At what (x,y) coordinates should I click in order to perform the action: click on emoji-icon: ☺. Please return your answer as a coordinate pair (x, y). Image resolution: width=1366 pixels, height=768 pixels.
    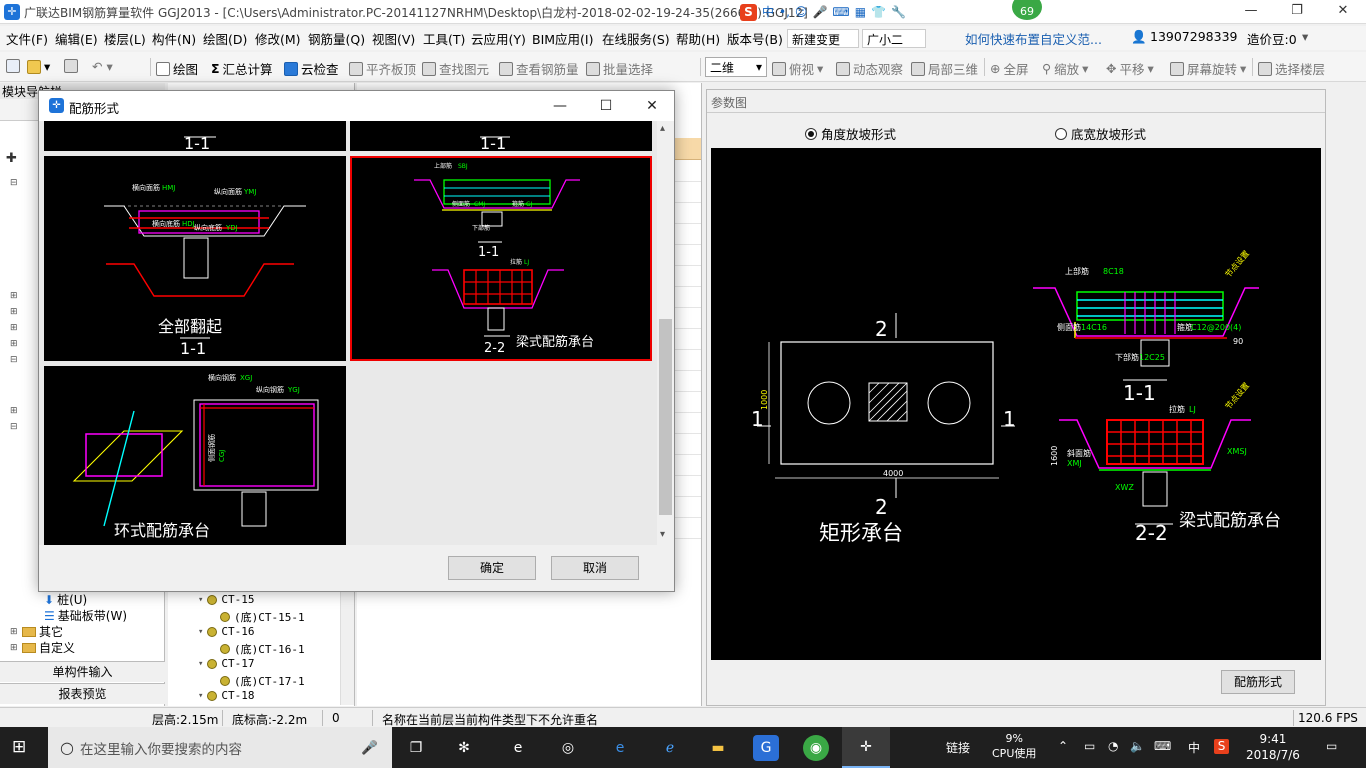
    Looking at the image, I should click on (801, 12).